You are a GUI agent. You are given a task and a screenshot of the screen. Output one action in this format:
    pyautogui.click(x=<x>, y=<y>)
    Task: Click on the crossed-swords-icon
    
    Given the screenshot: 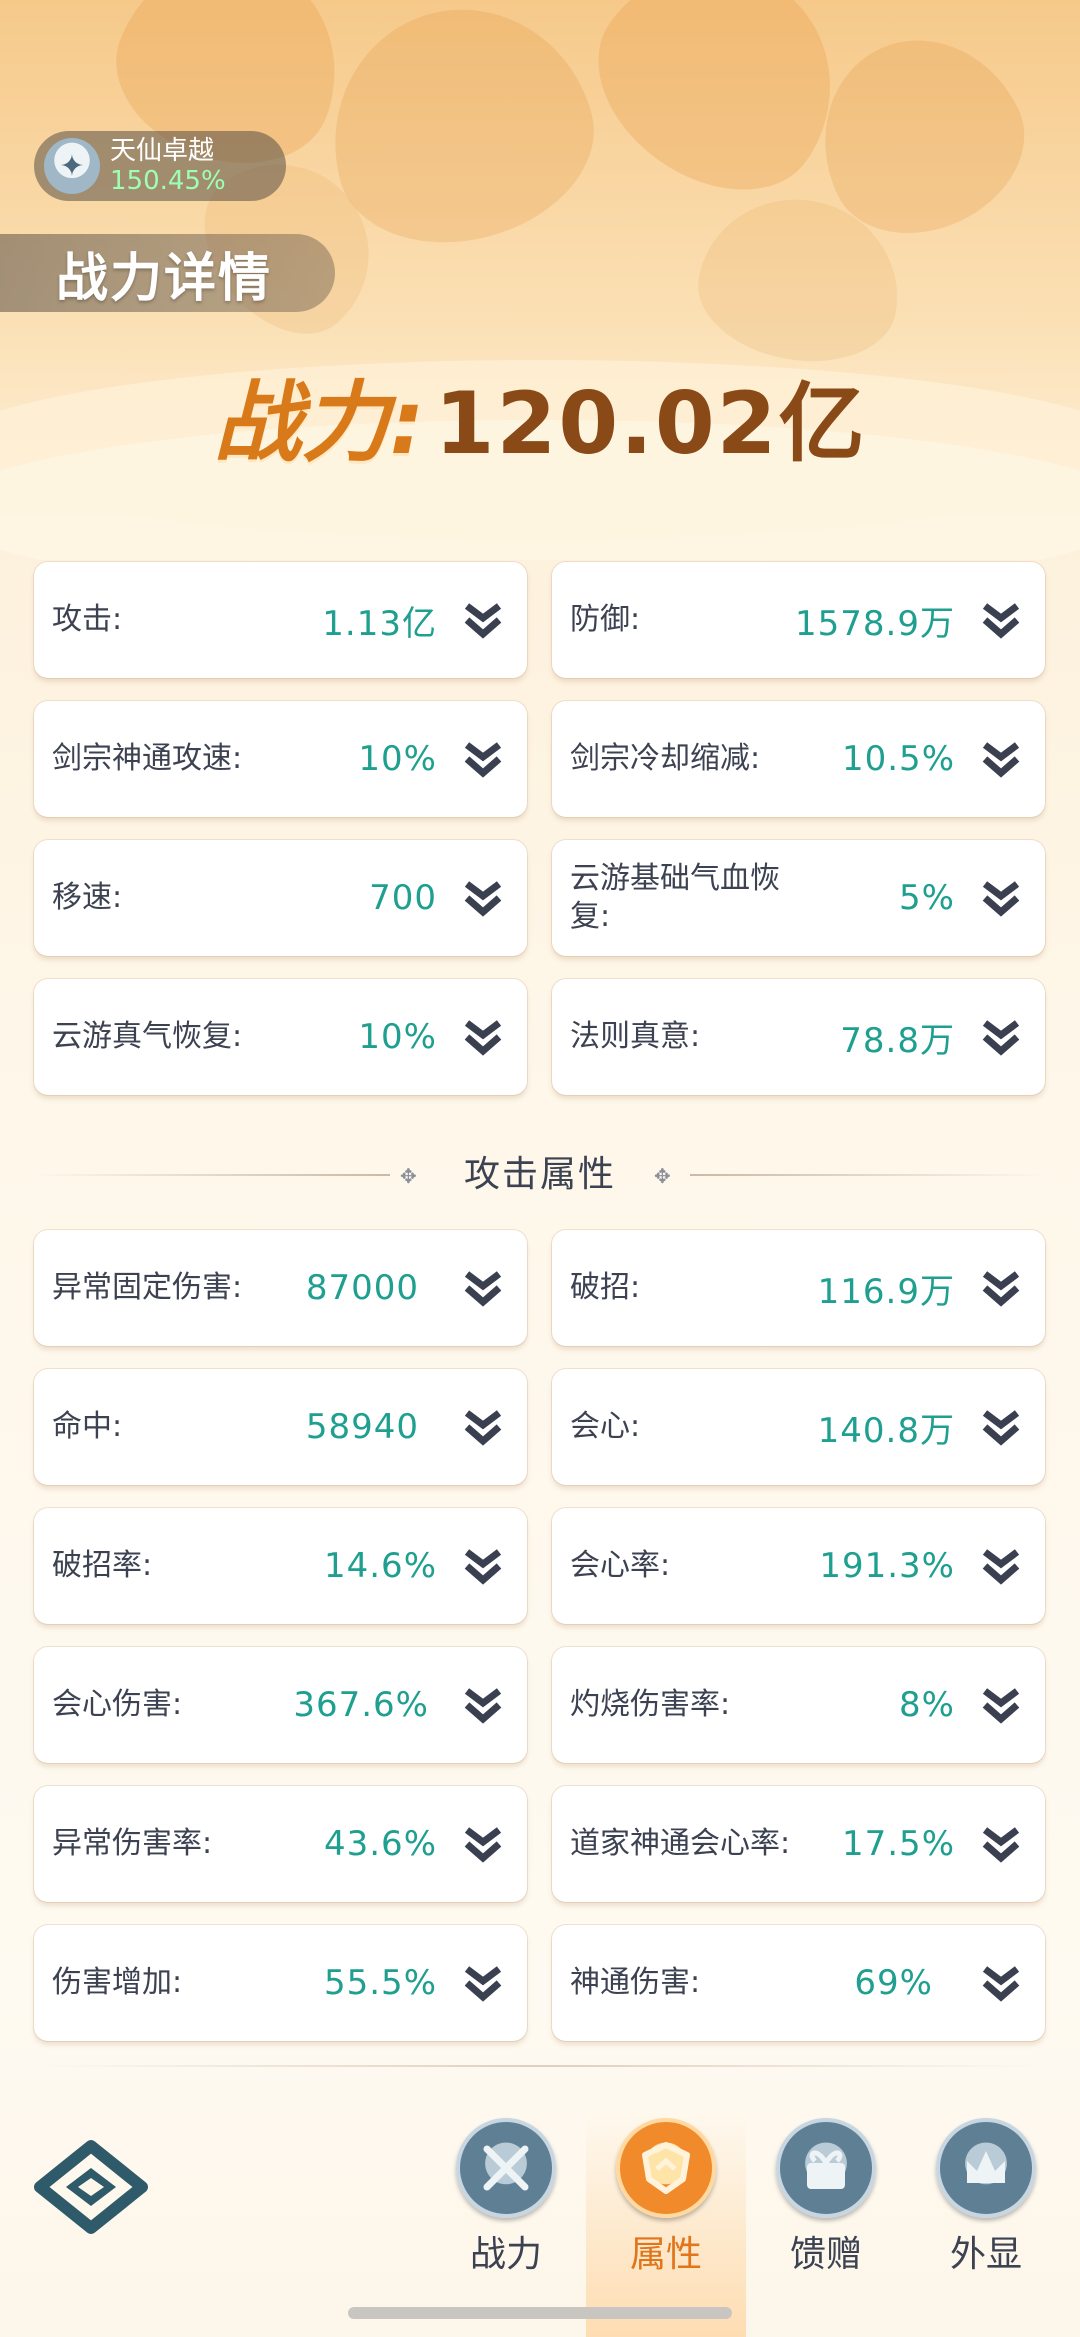 What is the action you would take?
    pyautogui.click(x=506, y=2168)
    